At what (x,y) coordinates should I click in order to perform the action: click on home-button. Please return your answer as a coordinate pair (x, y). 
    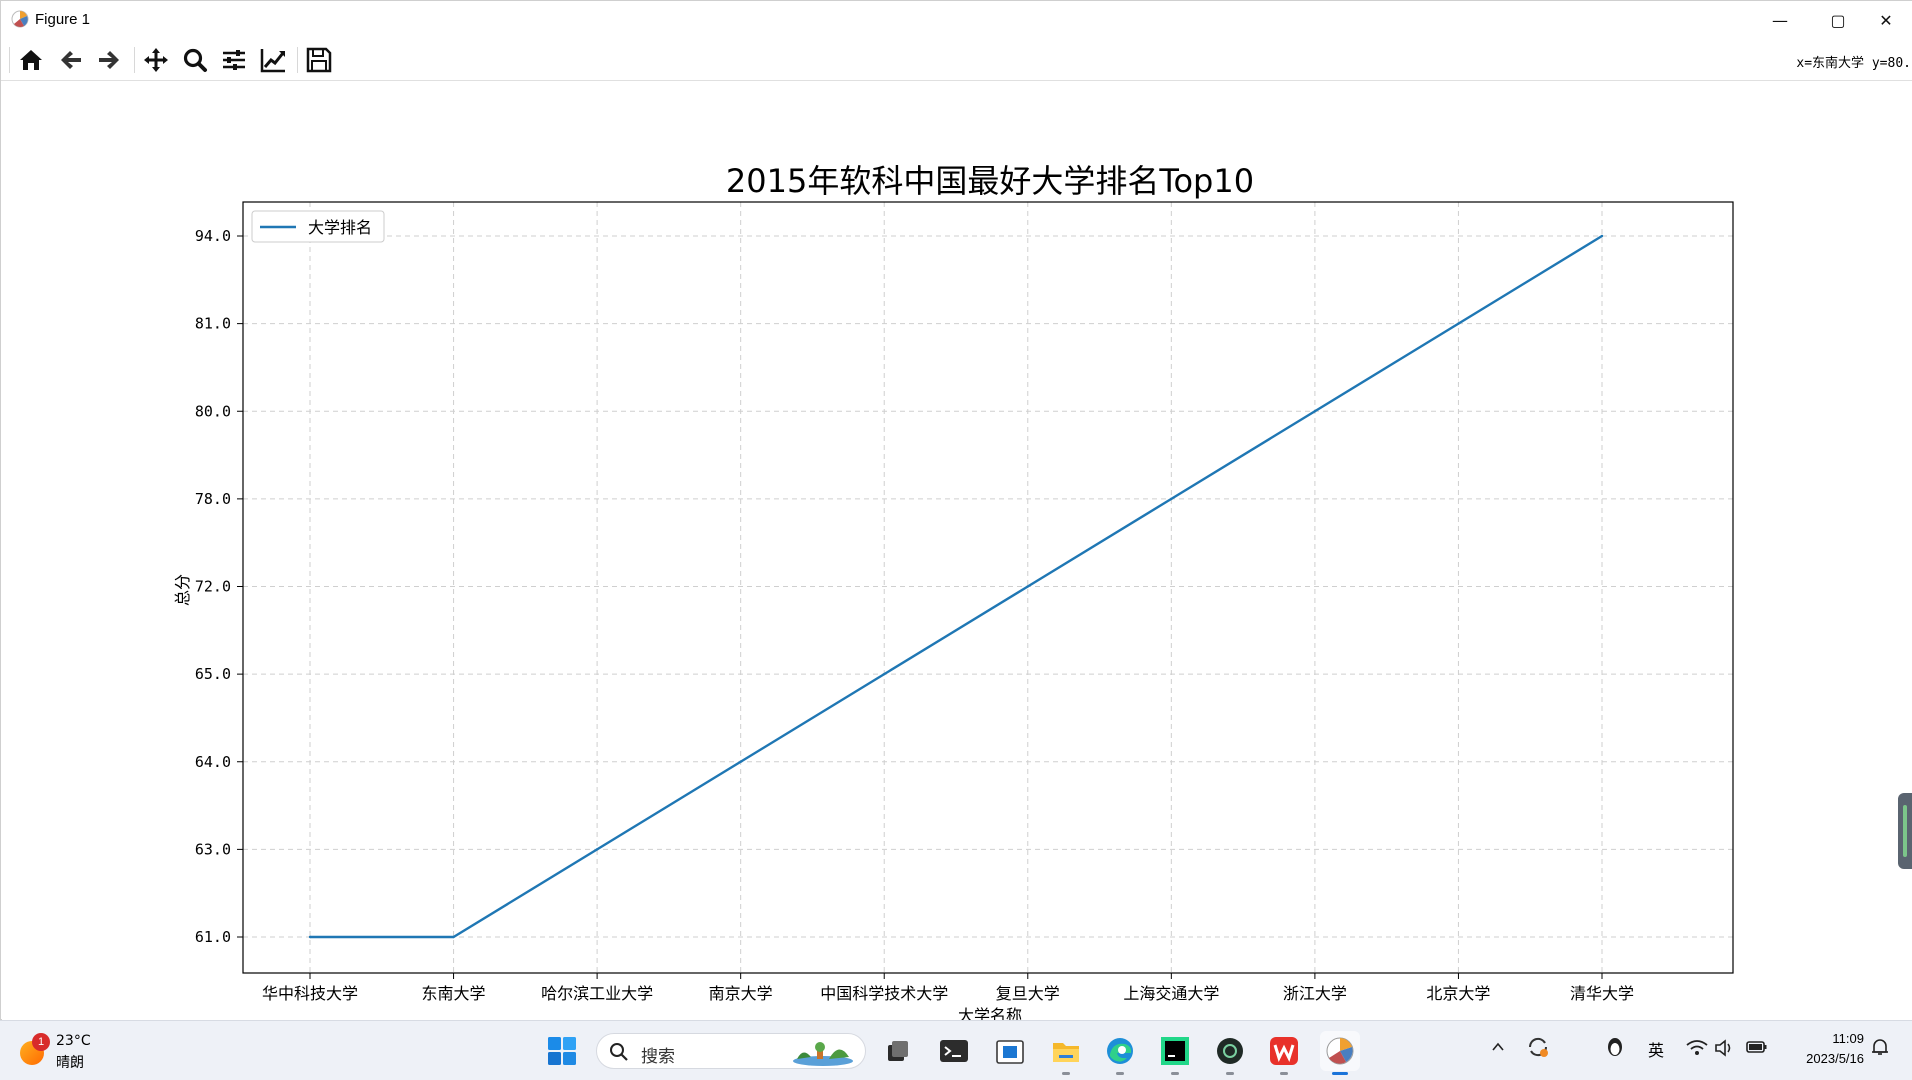
    Looking at the image, I should click on (31, 60).